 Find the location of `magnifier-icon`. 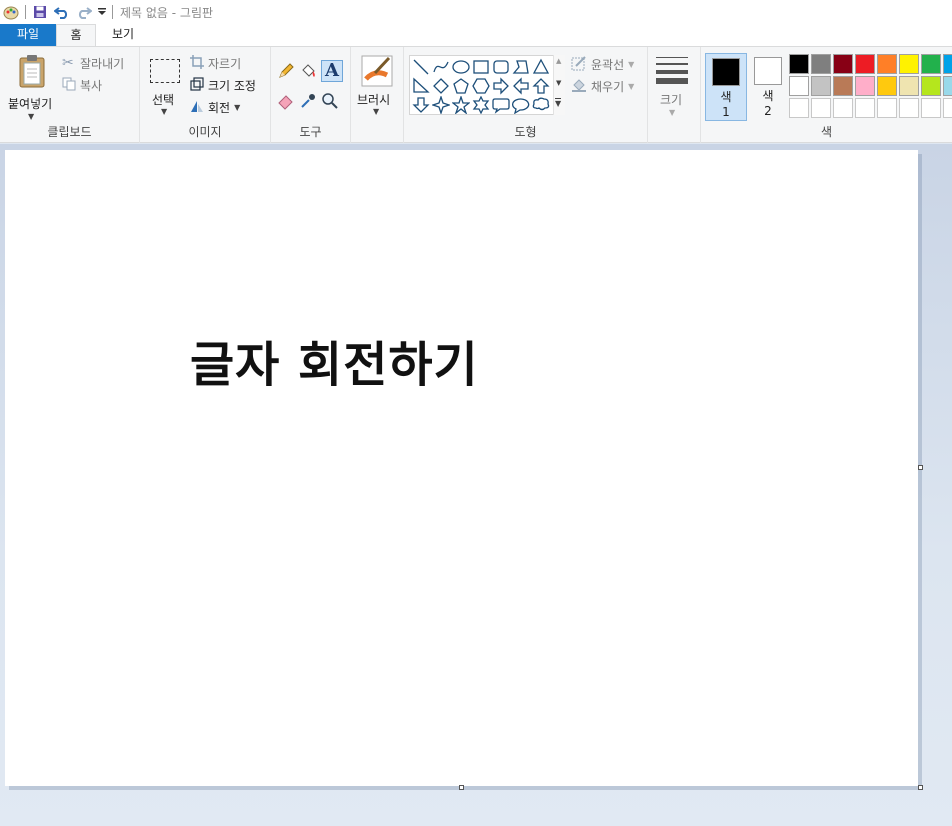

magnifier-icon is located at coordinates (331, 102).